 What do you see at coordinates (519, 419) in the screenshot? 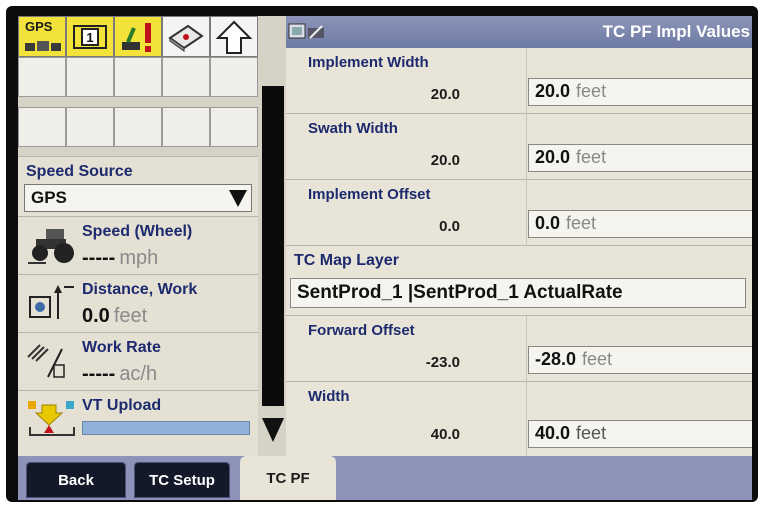
I see `width-row: Width 40.0 40.0 feet` at bounding box center [519, 419].